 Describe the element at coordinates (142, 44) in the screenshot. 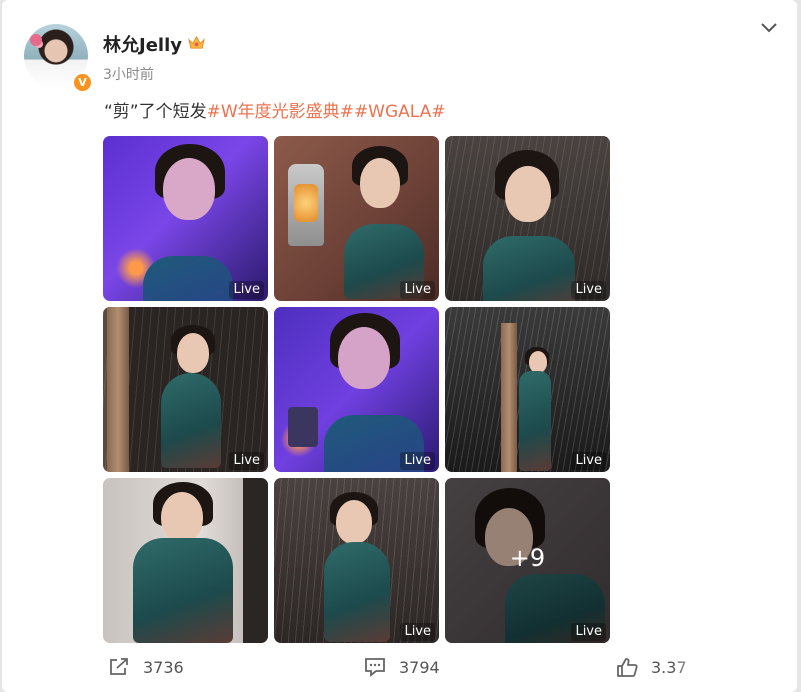

I see `username: 林允Jelly` at that location.